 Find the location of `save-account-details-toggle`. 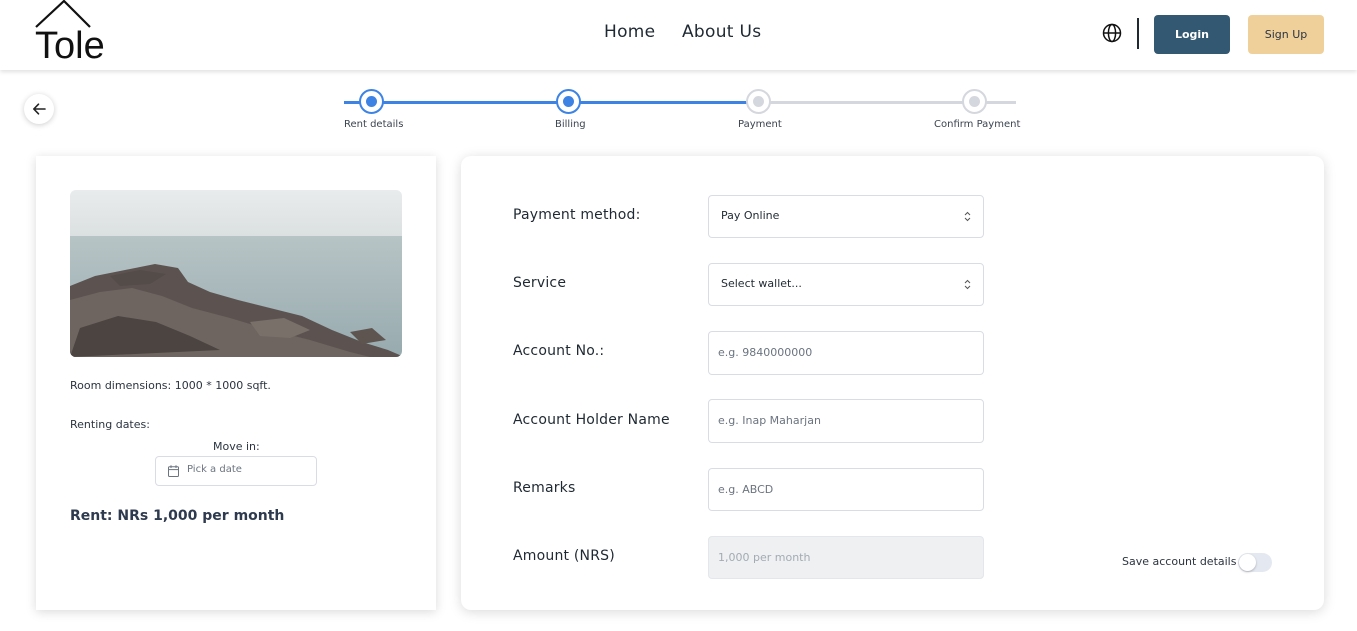

save-account-details-toggle is located at coordinates (1255, 562).